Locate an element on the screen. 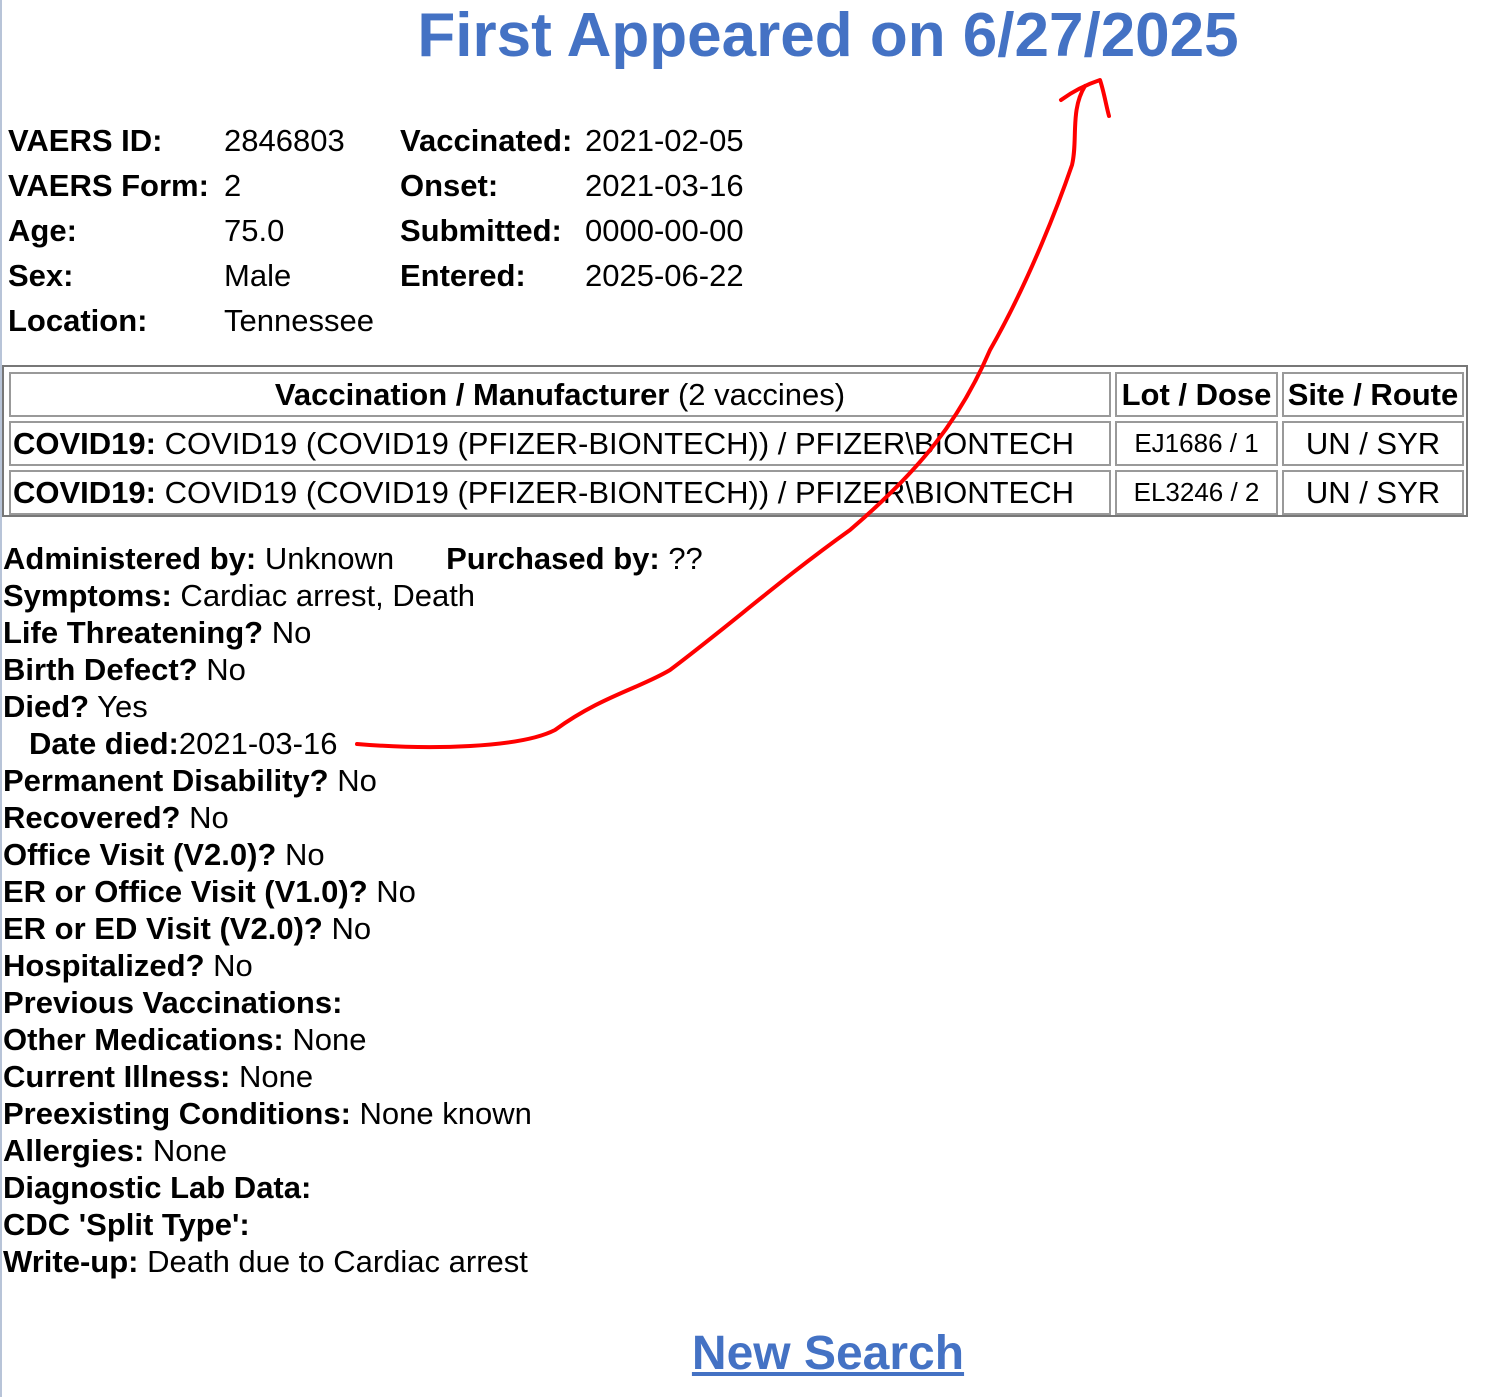  writeup-label: Write-up: is located at coordinates (71, 1261).